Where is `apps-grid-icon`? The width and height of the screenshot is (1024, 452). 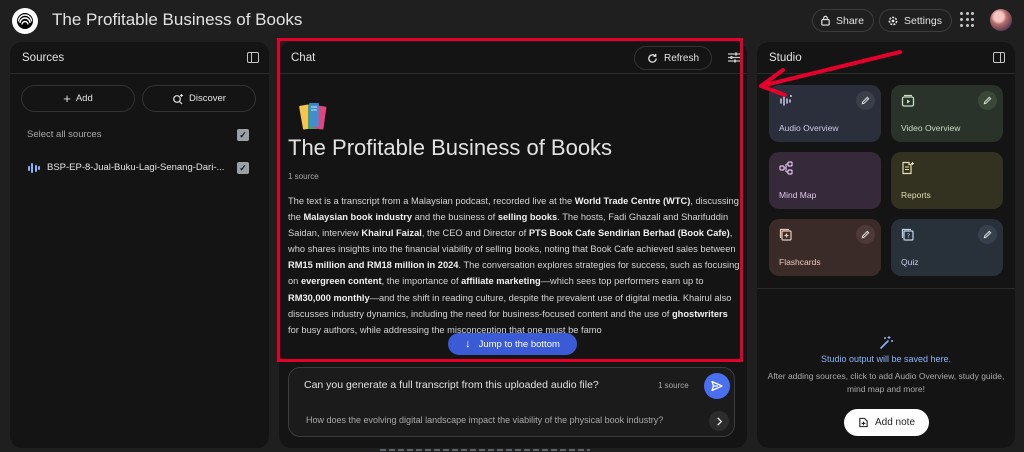 apps-grid-icon is located at coordinates (968, 20).